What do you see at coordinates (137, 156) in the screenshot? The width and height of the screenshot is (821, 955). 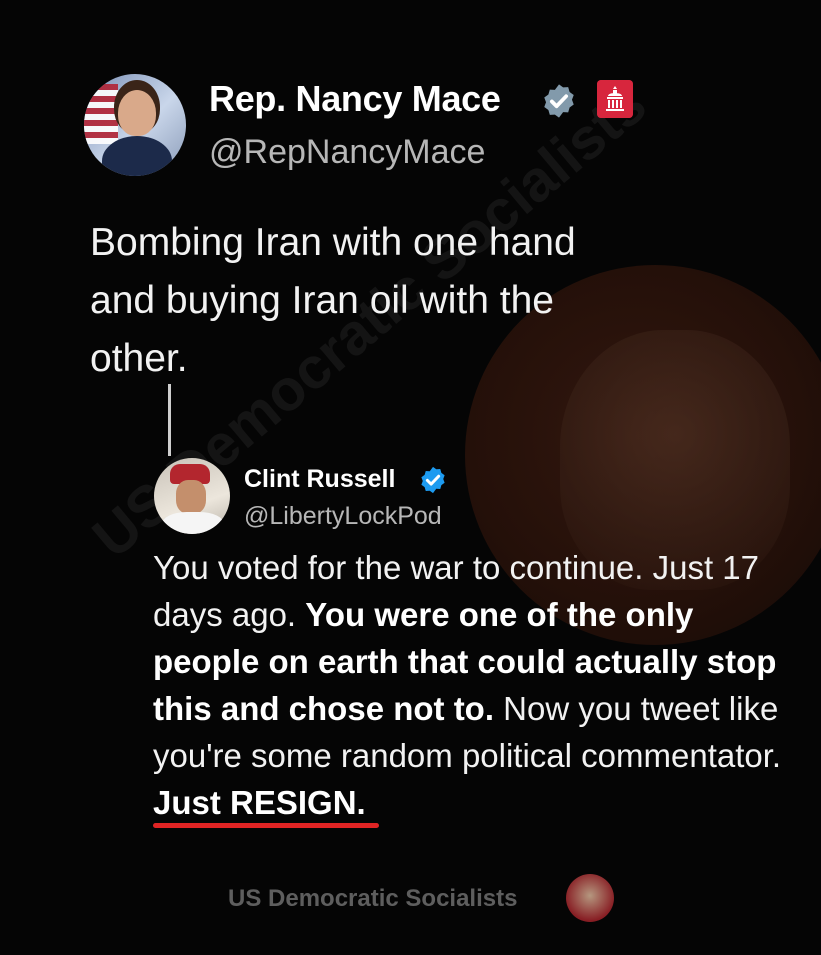 I see `avatar-body` at bounding box center [137, 156].